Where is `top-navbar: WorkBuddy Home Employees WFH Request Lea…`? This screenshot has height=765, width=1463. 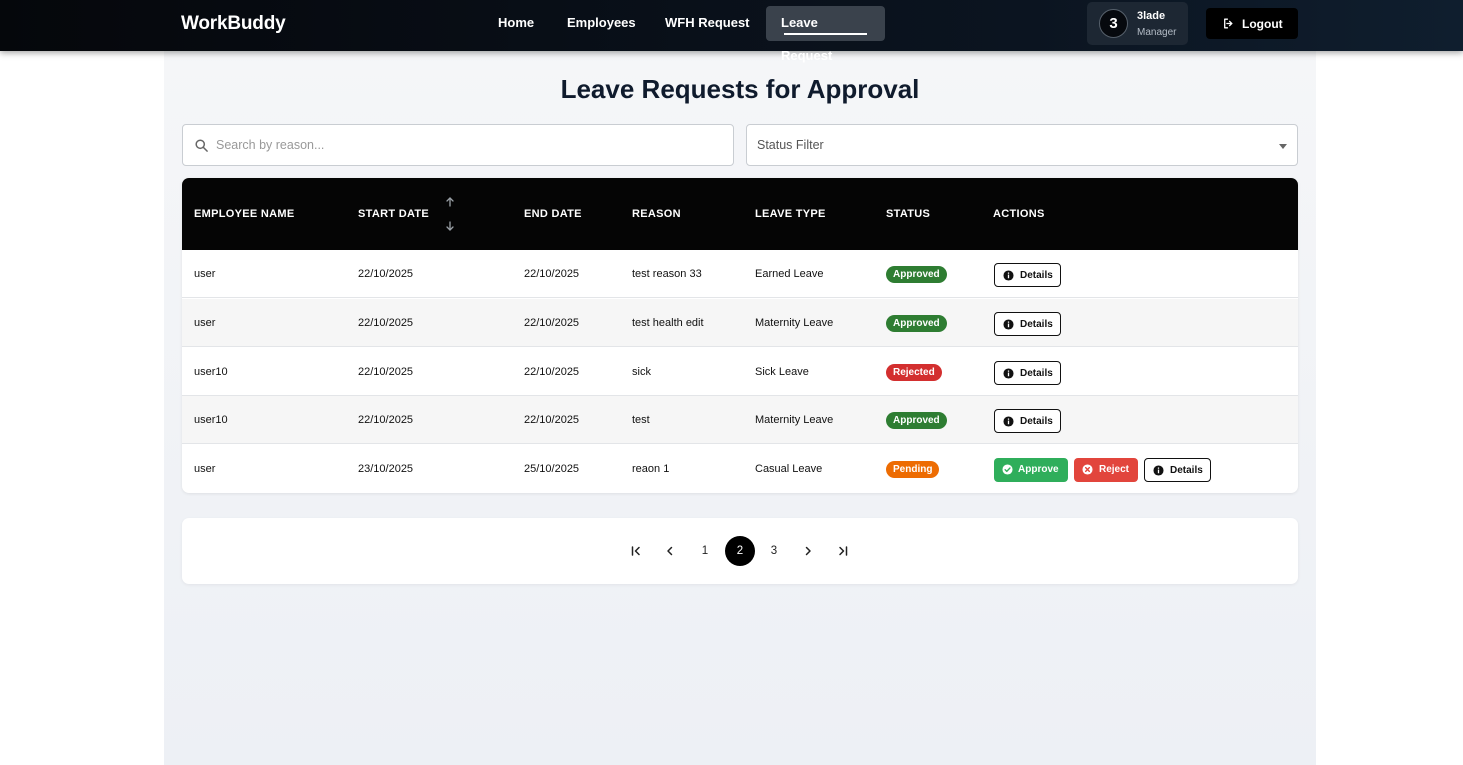
top-navbar: WorkBuddy Home Employees WFH Request Lea… is located at coordinates (731, 31).